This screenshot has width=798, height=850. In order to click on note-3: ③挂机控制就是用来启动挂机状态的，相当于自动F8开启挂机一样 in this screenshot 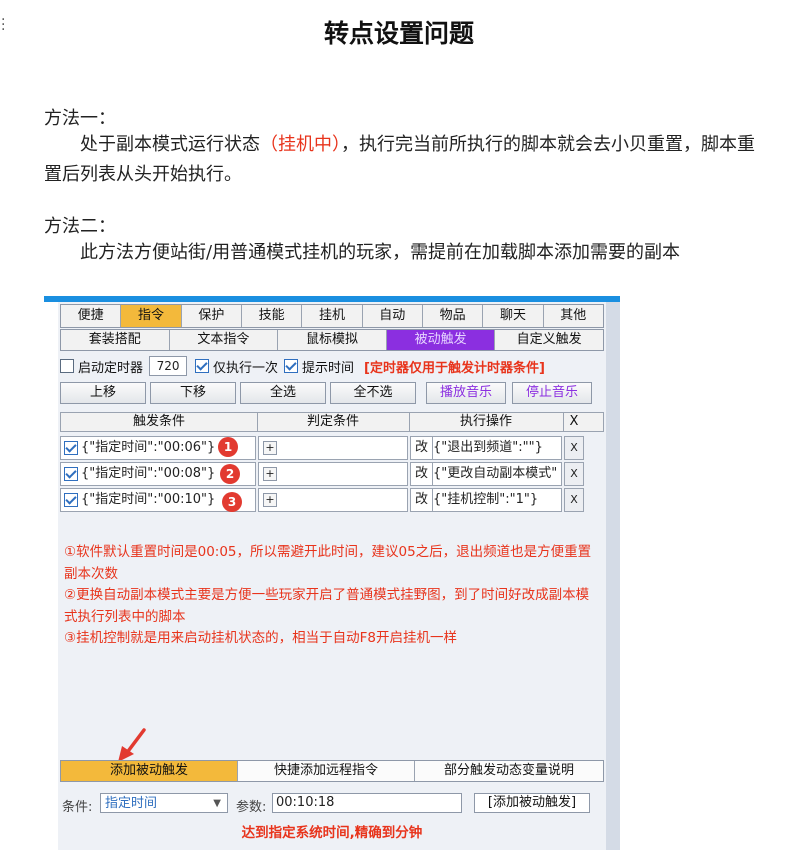, I will do `click(260, 638)`.